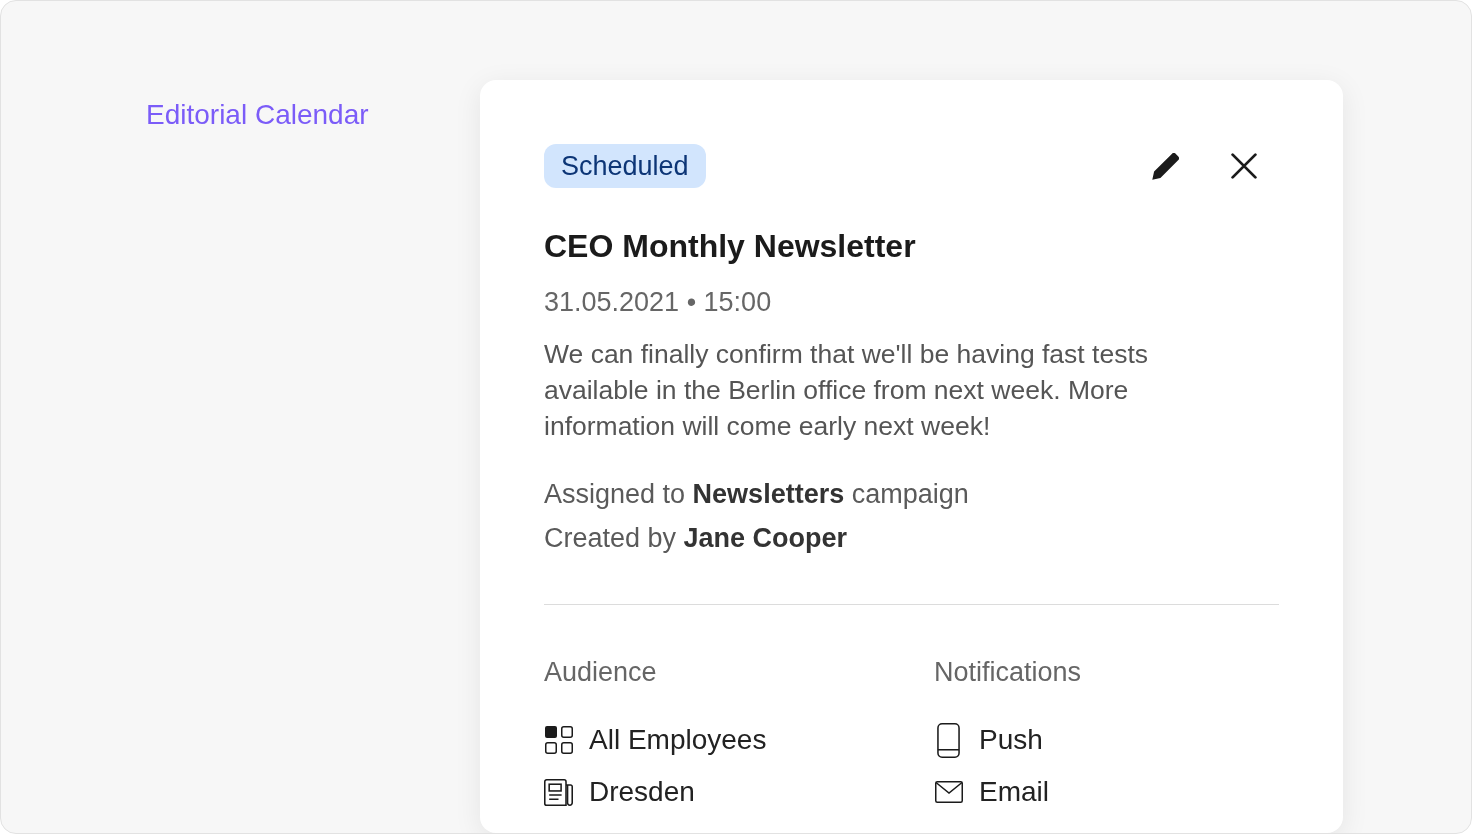 The image size is (1472, 834). I want to click on phone-icon, so click(948, 740).